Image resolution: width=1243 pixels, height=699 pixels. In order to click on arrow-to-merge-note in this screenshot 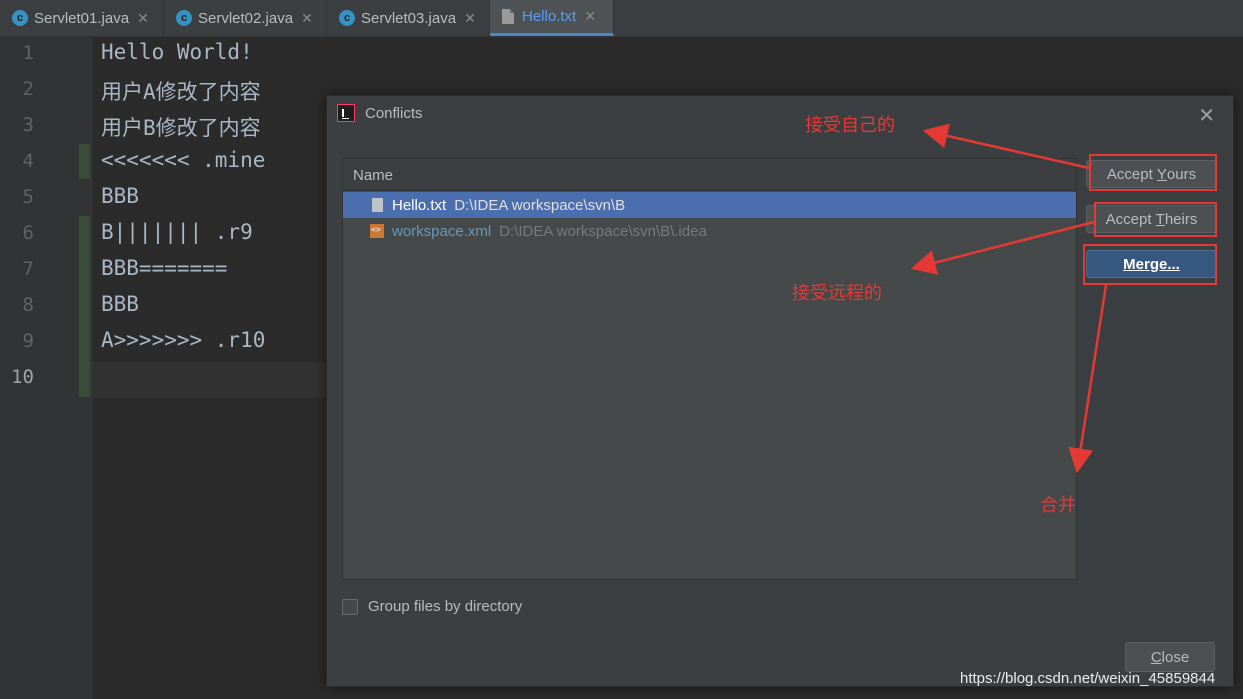, I will do `click(1088, 379)`.